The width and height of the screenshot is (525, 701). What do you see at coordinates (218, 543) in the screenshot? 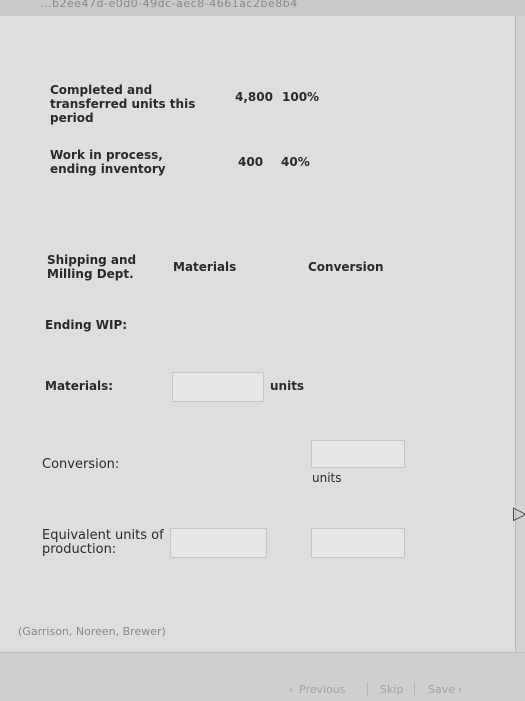
I see `equivalent-materials-input` at bounding box center [218, 543].